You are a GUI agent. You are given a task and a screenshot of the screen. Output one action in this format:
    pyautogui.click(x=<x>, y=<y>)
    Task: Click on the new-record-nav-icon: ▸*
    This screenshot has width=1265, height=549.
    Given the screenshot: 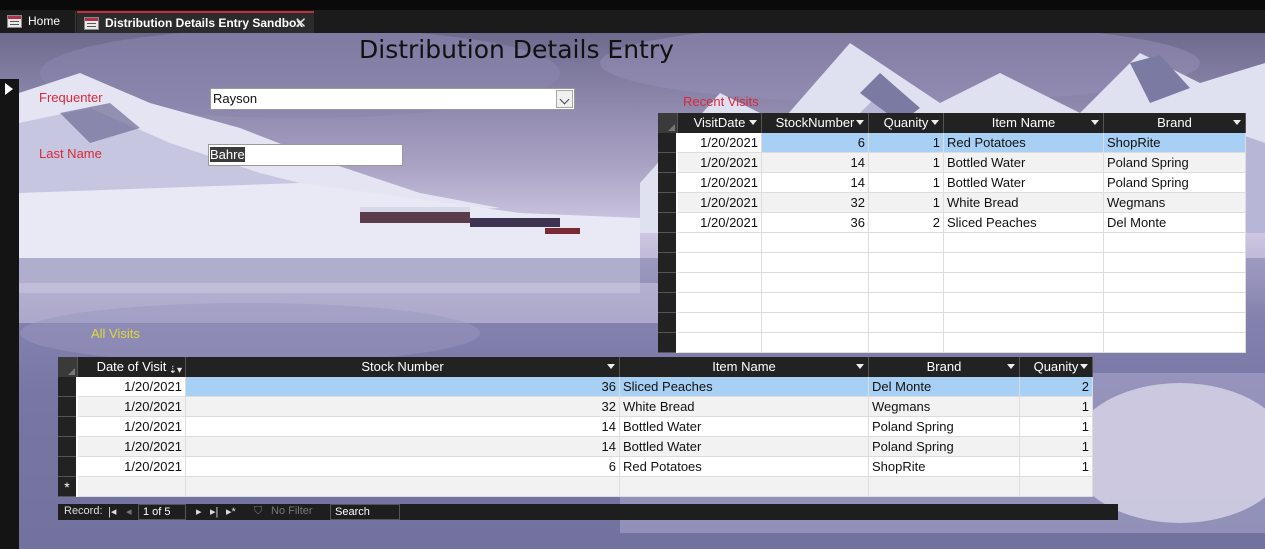 What is the action you would take?
    pyautogui.click(x=231, y=511)
    